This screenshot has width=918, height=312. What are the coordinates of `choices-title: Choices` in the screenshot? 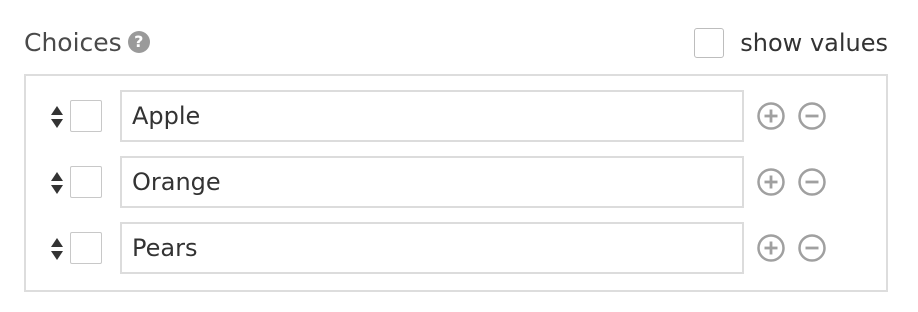 It's located at (73, 42).